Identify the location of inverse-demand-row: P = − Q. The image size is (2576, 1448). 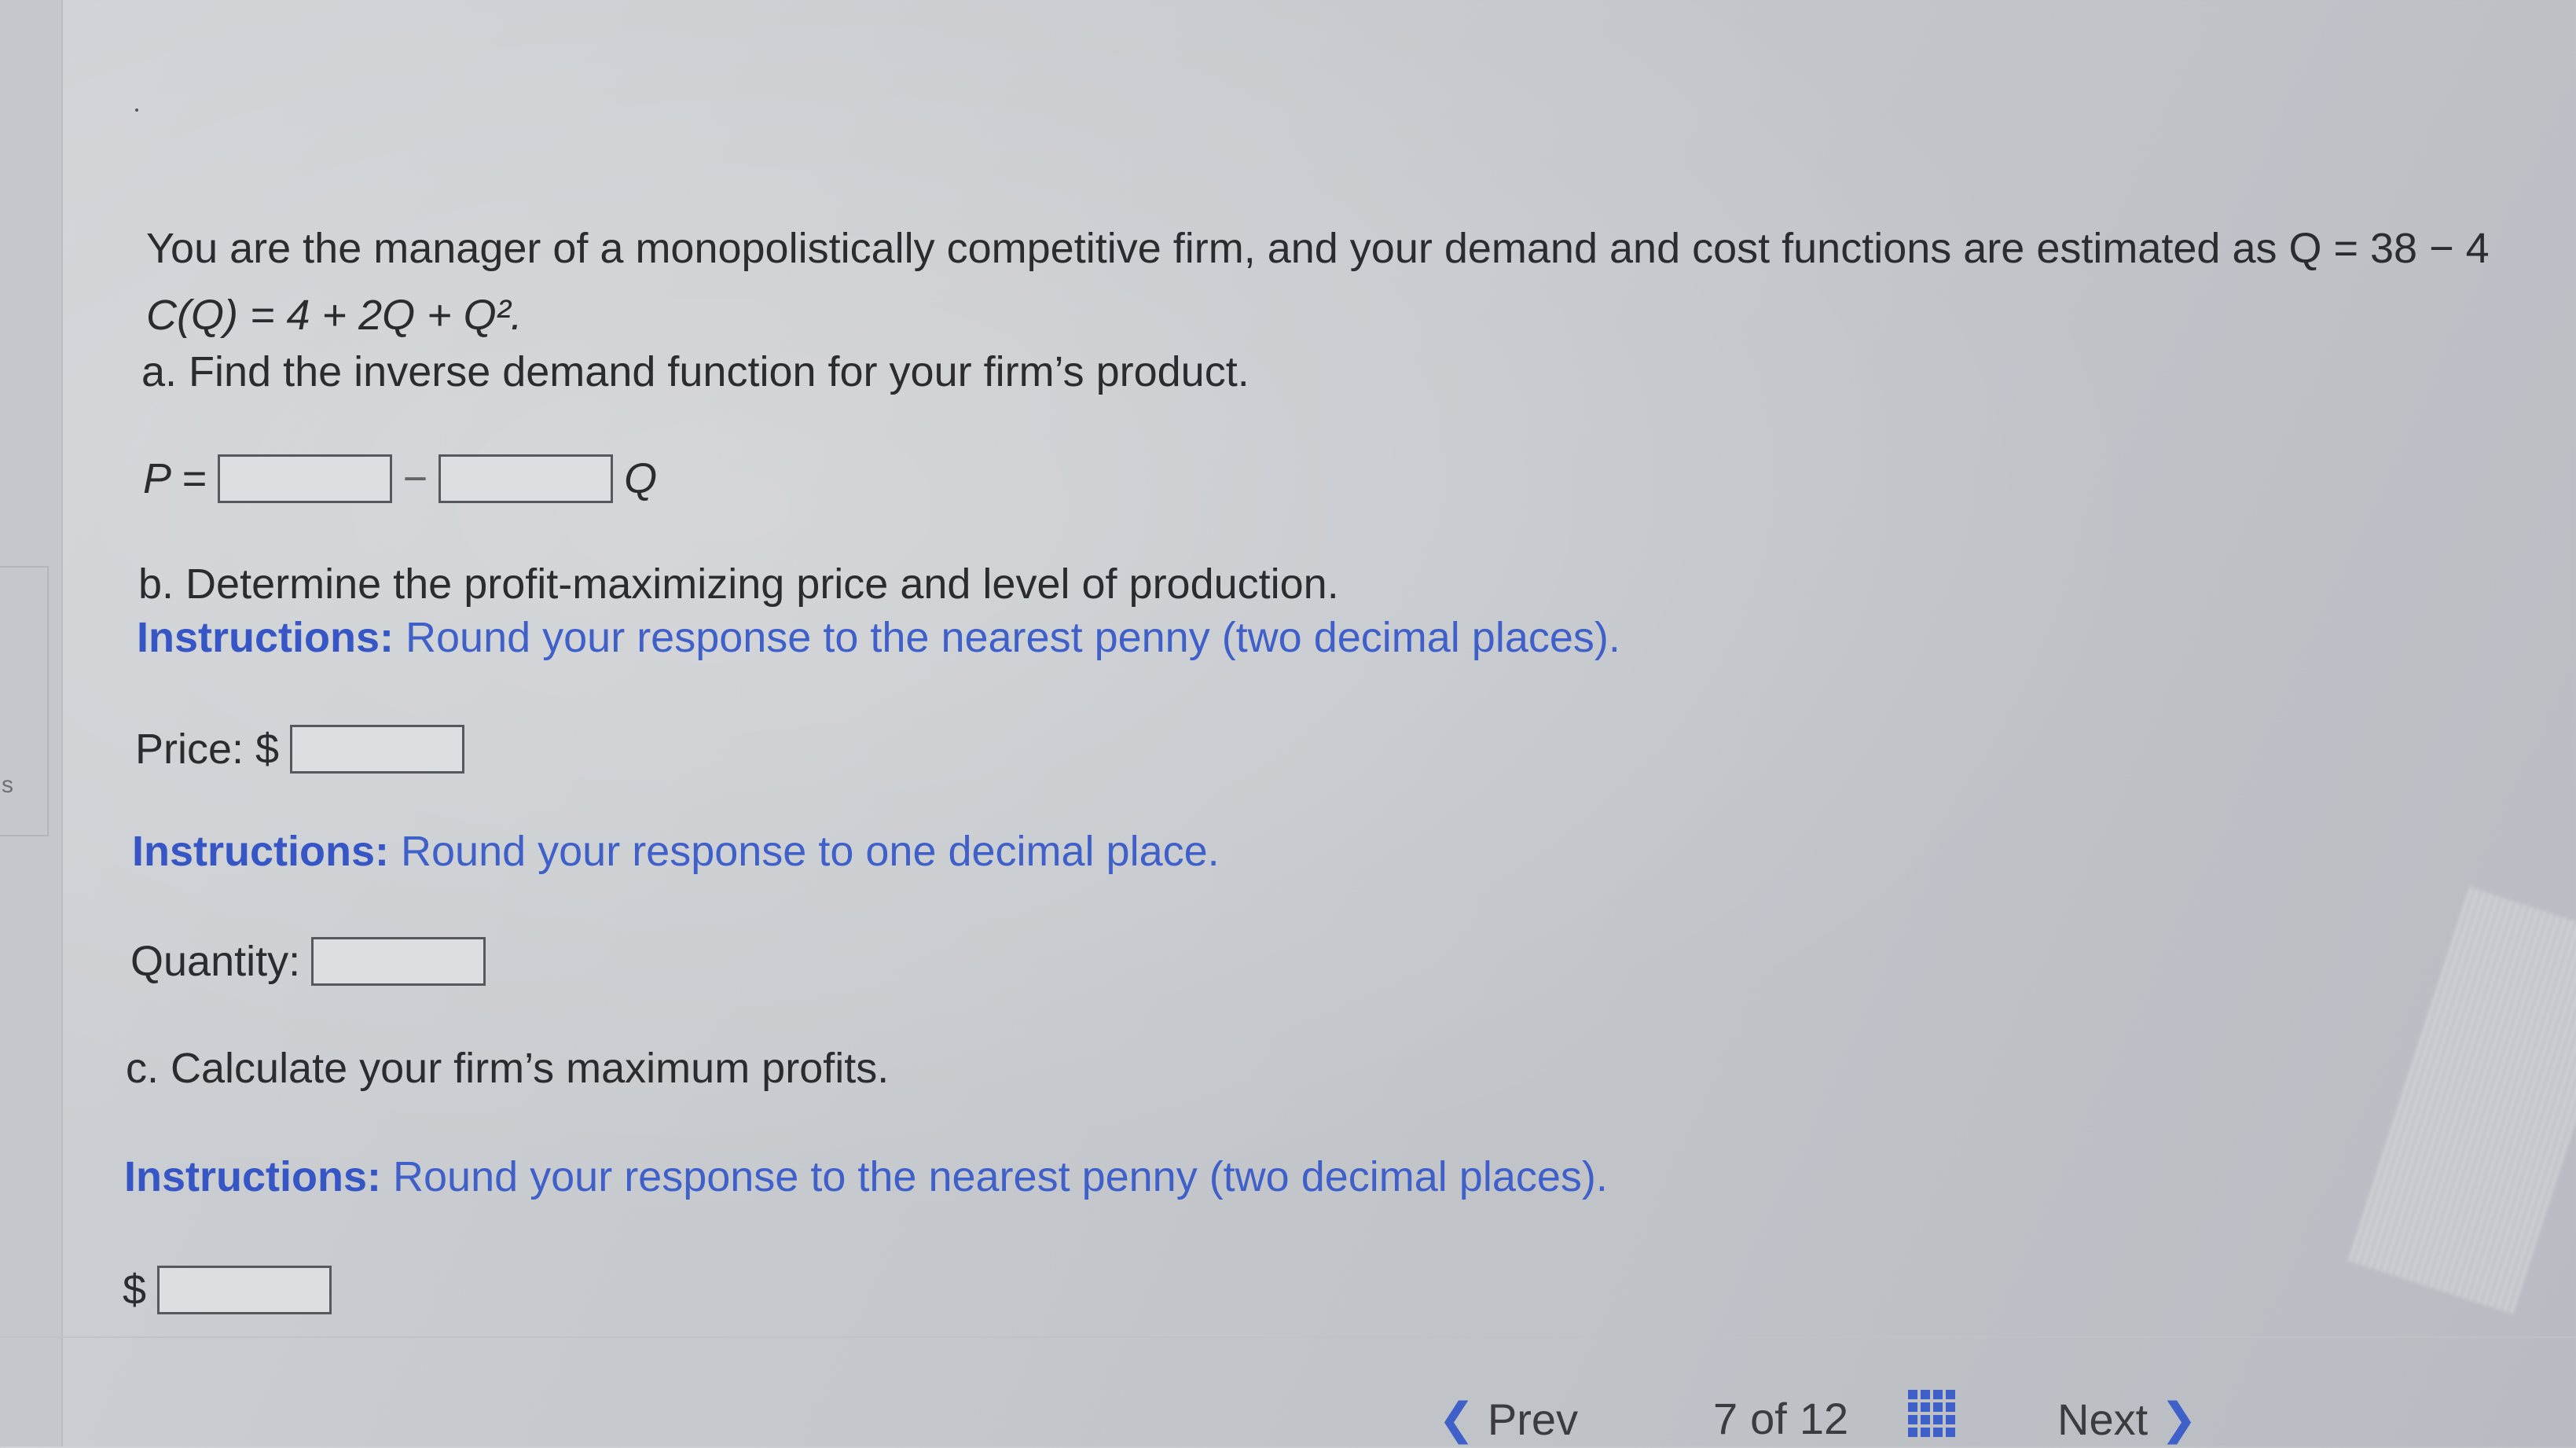
(400, 478).